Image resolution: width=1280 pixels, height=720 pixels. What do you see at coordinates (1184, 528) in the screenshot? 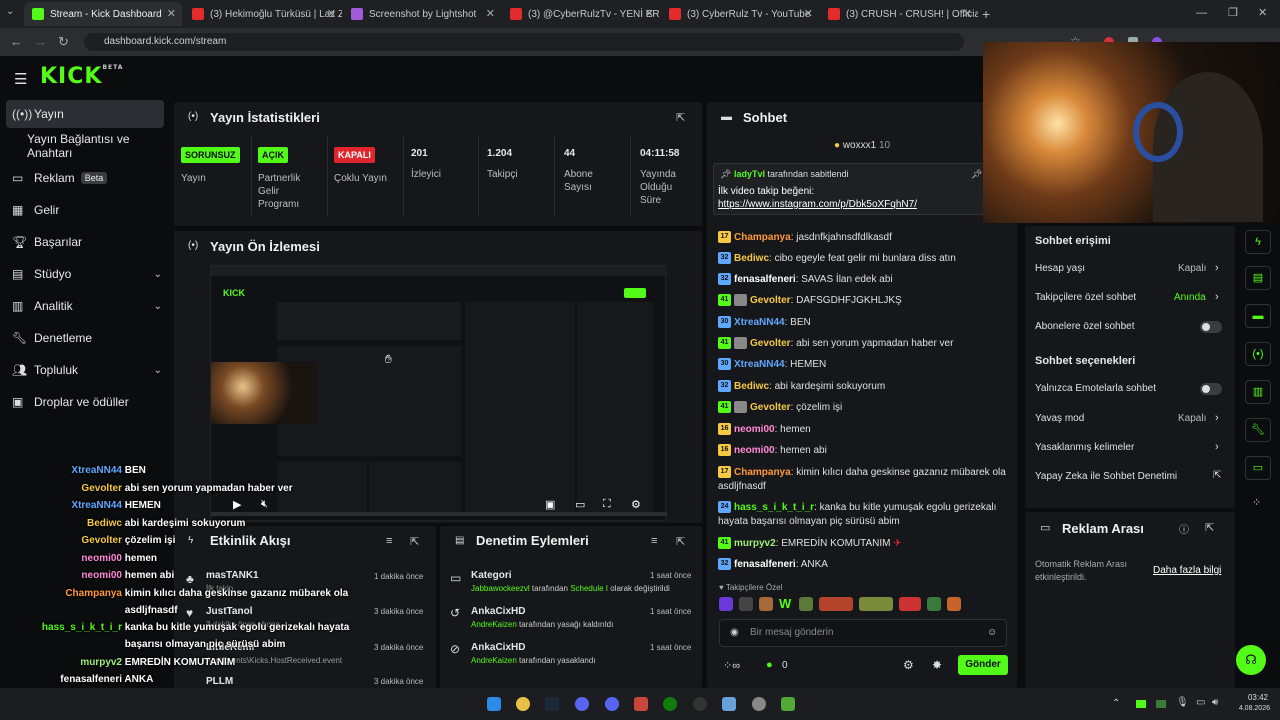
I see `info-icon: ⓘ` at bounding box center [1184, 528].